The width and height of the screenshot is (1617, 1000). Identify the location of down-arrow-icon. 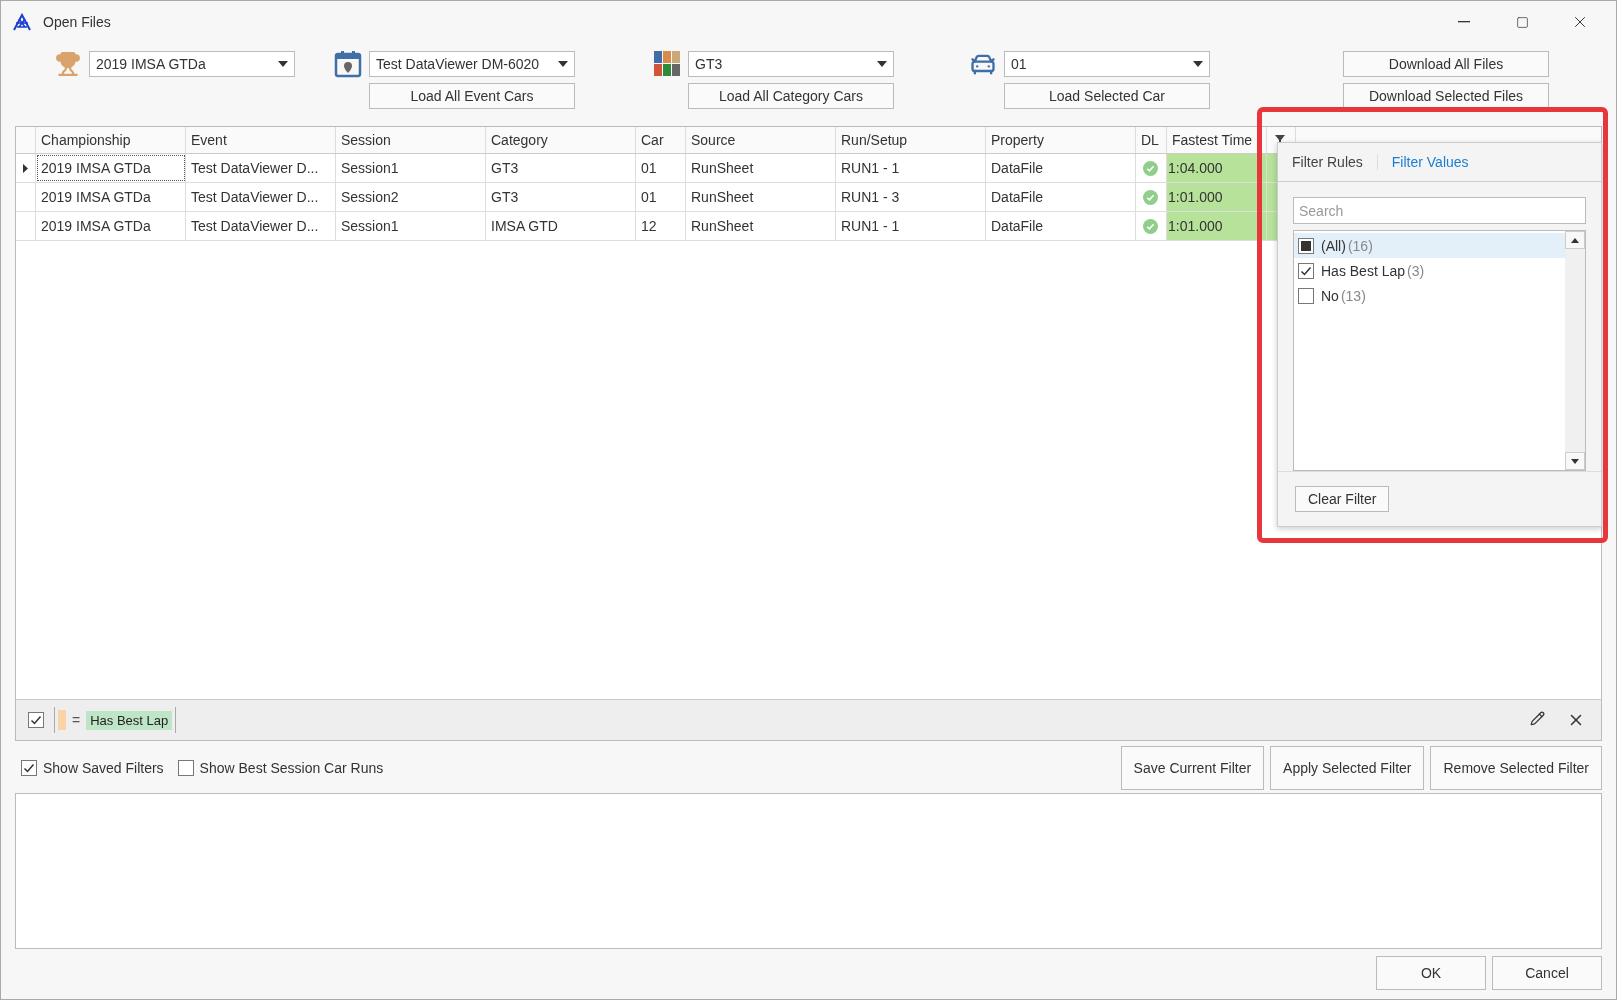
(1575, 461).